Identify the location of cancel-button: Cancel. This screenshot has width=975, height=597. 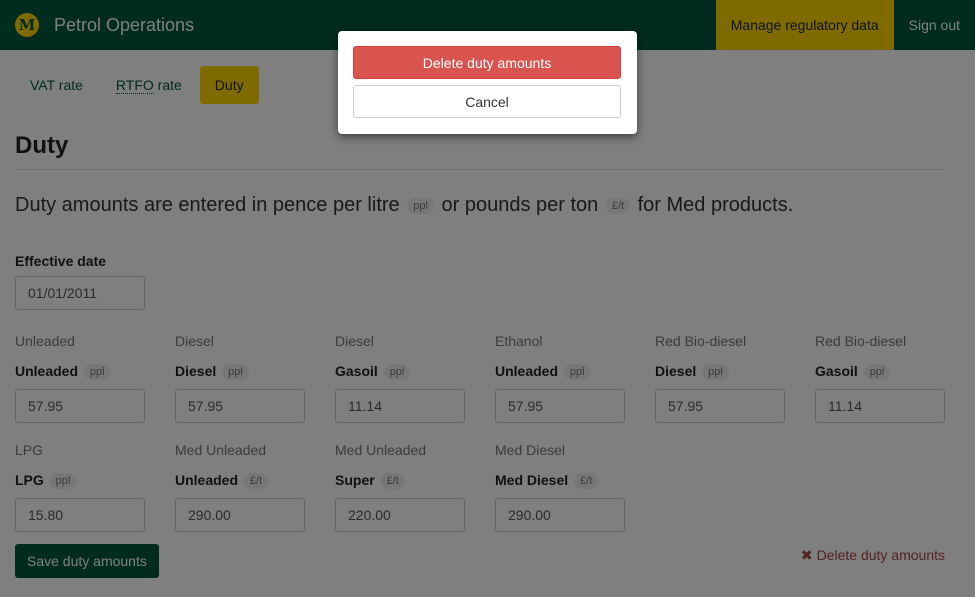
(487, 101).